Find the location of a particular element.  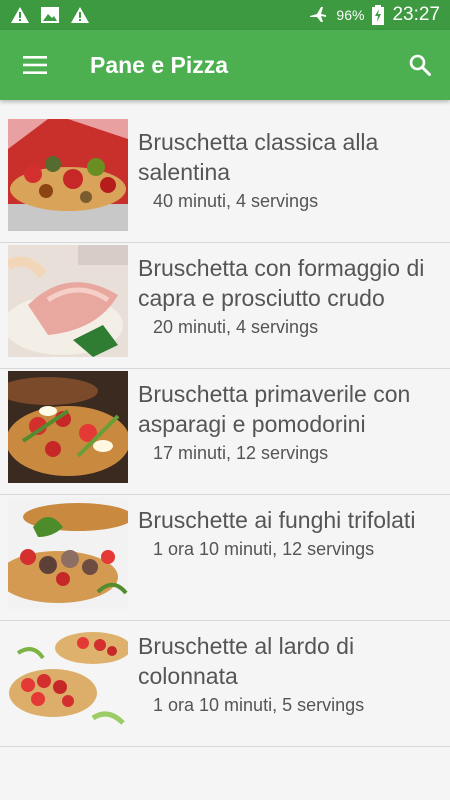

airplane-icon is located at coordinates (318, 14).